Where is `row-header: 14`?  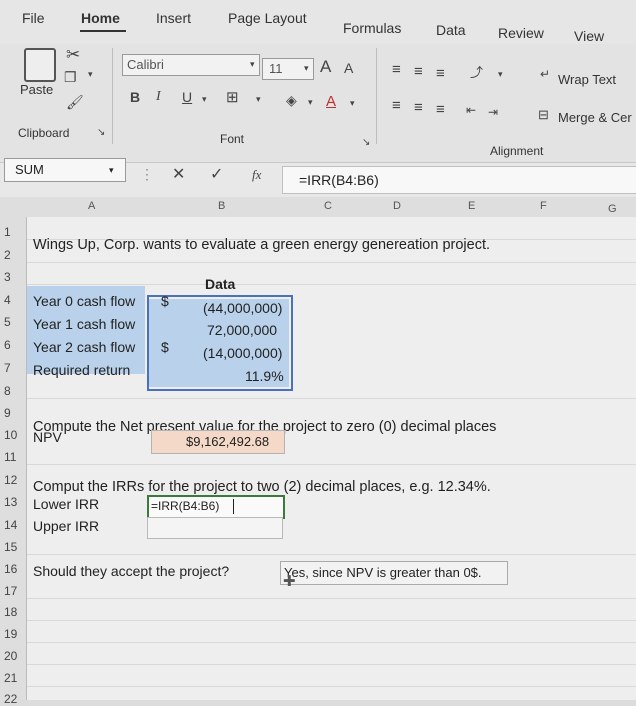
row-header: 14 is located at coordinates (10, 525).